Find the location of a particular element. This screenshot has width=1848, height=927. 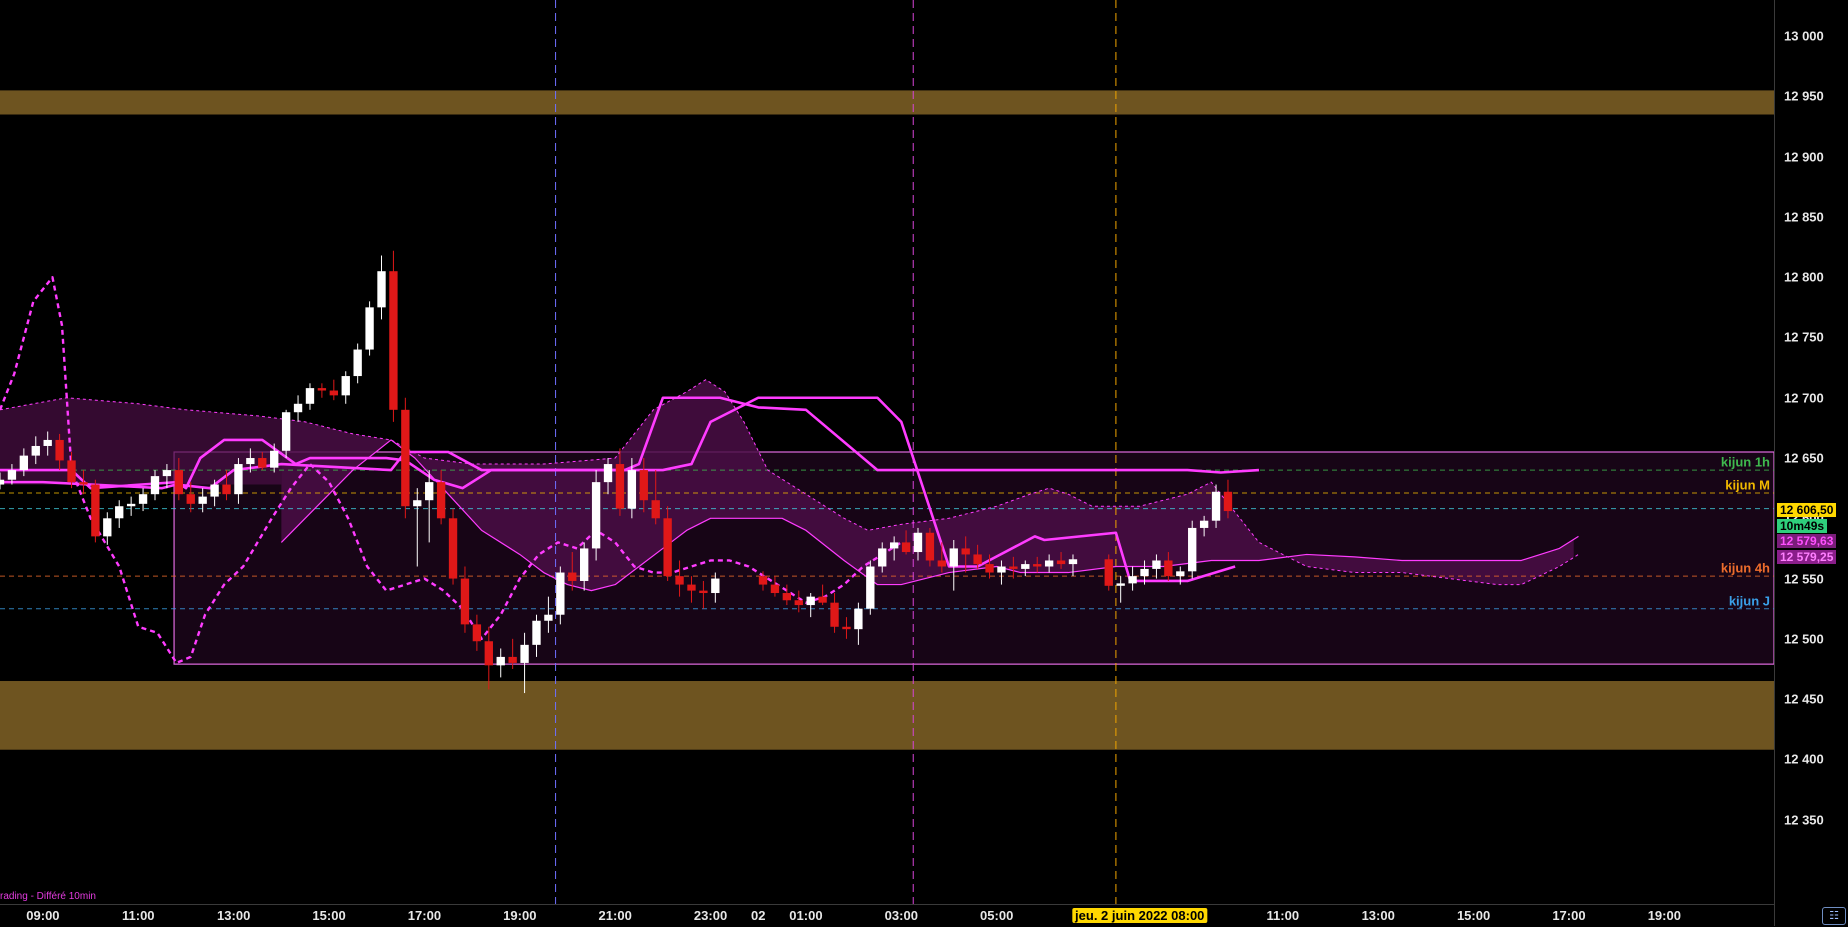

time-tick-label: 23:00 is located at coordinates (710, 915).